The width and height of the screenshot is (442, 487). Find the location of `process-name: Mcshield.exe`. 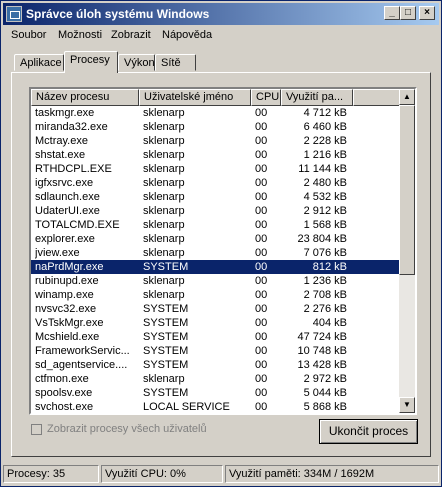

process-name: Mcshield.exe is located at coordinates (67, 337).